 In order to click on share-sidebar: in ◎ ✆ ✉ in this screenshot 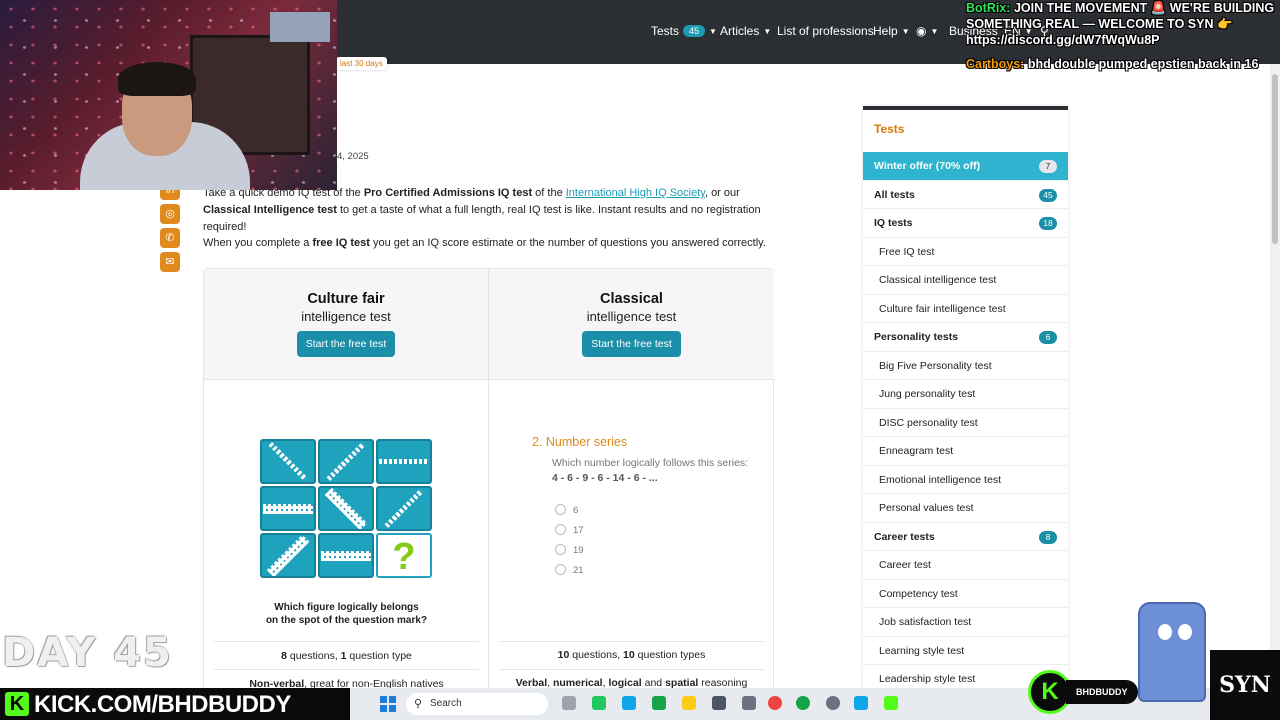, I will do `click(172, 228)`.